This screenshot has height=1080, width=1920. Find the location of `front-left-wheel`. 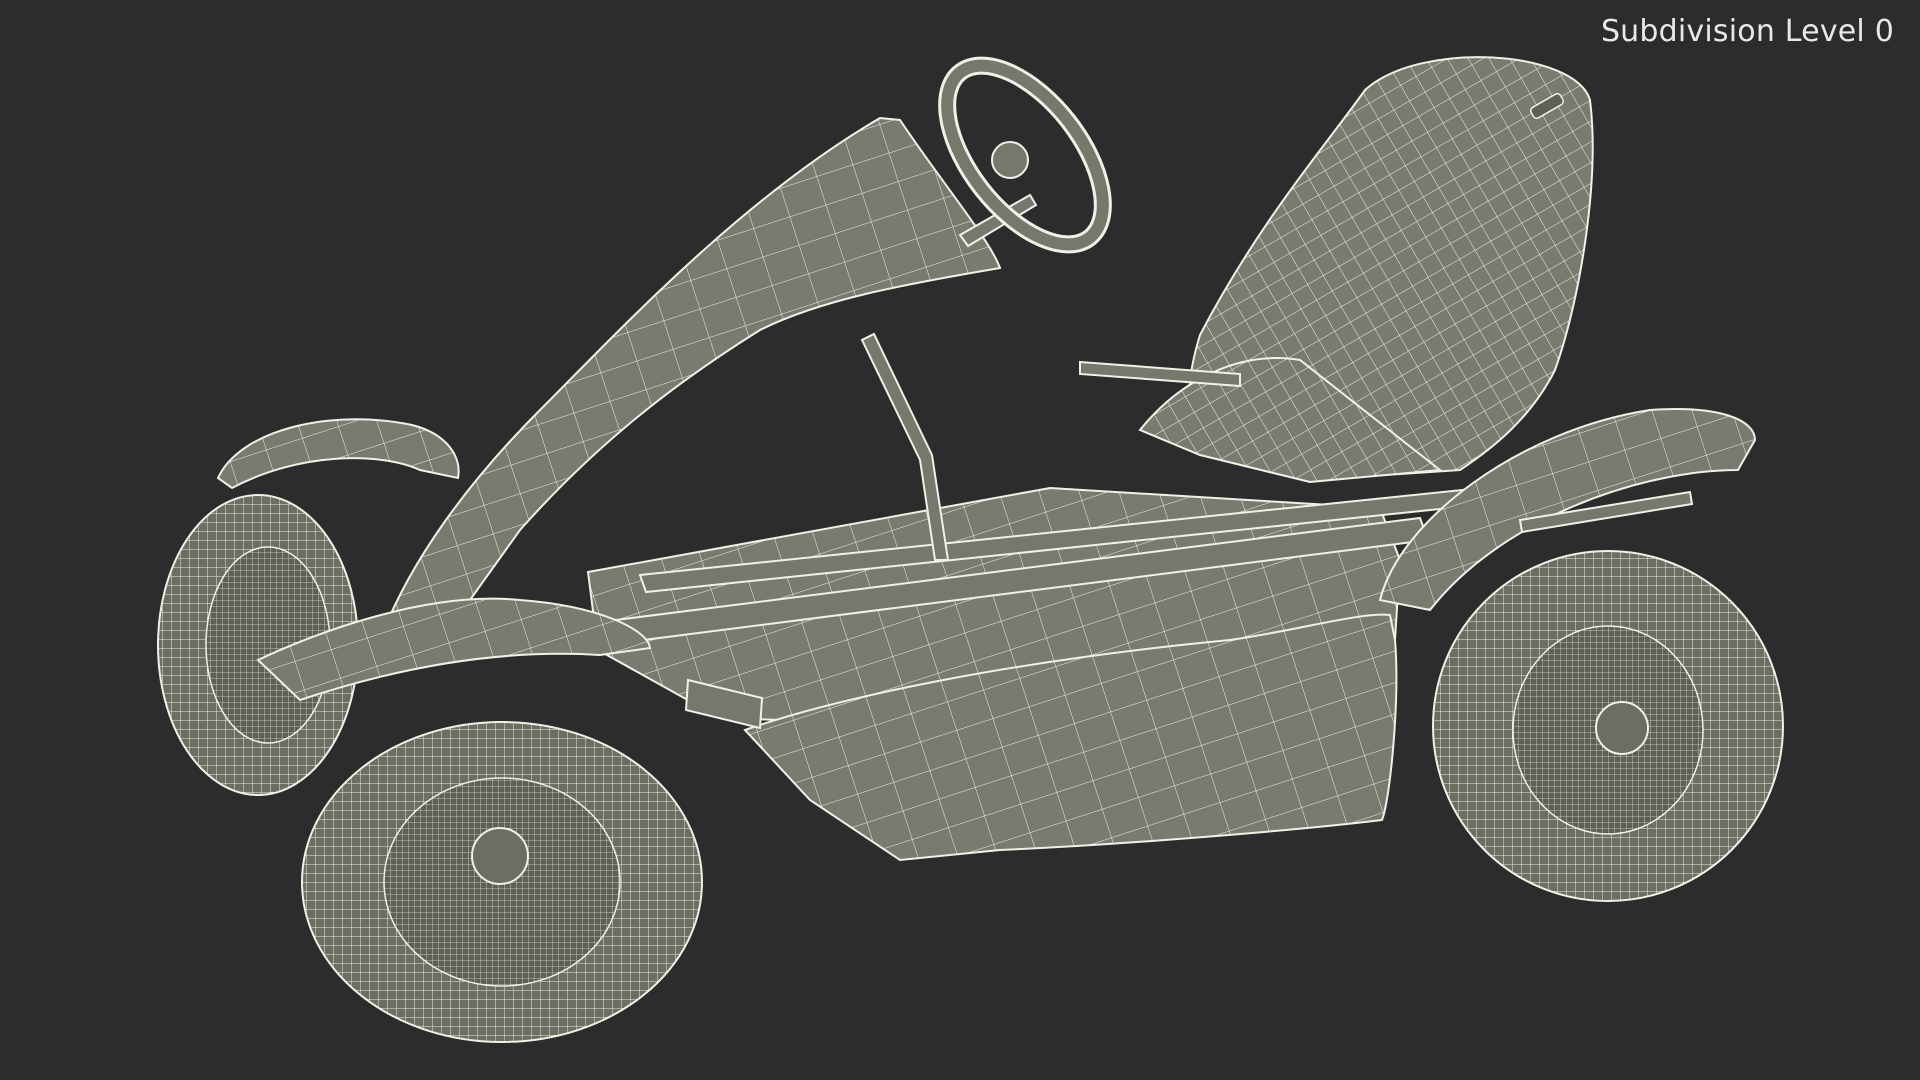

front-left-wheel is located at coordinates (502, 882).